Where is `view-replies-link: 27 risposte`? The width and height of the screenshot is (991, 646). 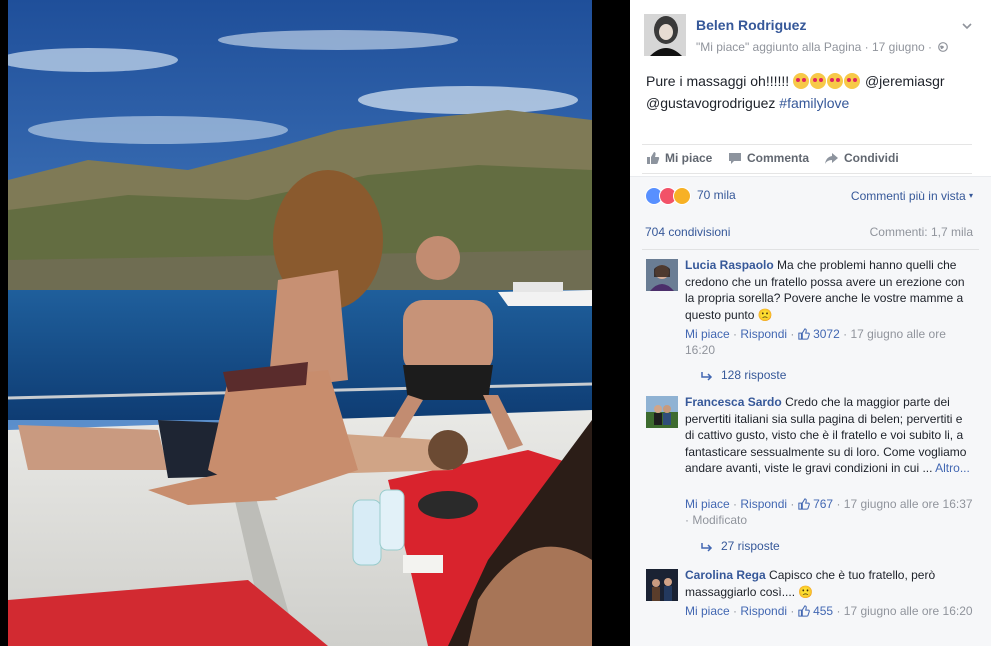 view-replies-link: 27 risposte is located at coordinates (740, 546).